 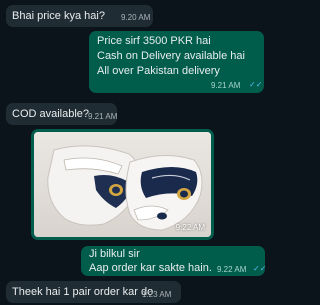 What do you see at coordinates (136, 17) in the screenshot?
I see `message-time: 9.20 AM` at bounding box center [136, 17].